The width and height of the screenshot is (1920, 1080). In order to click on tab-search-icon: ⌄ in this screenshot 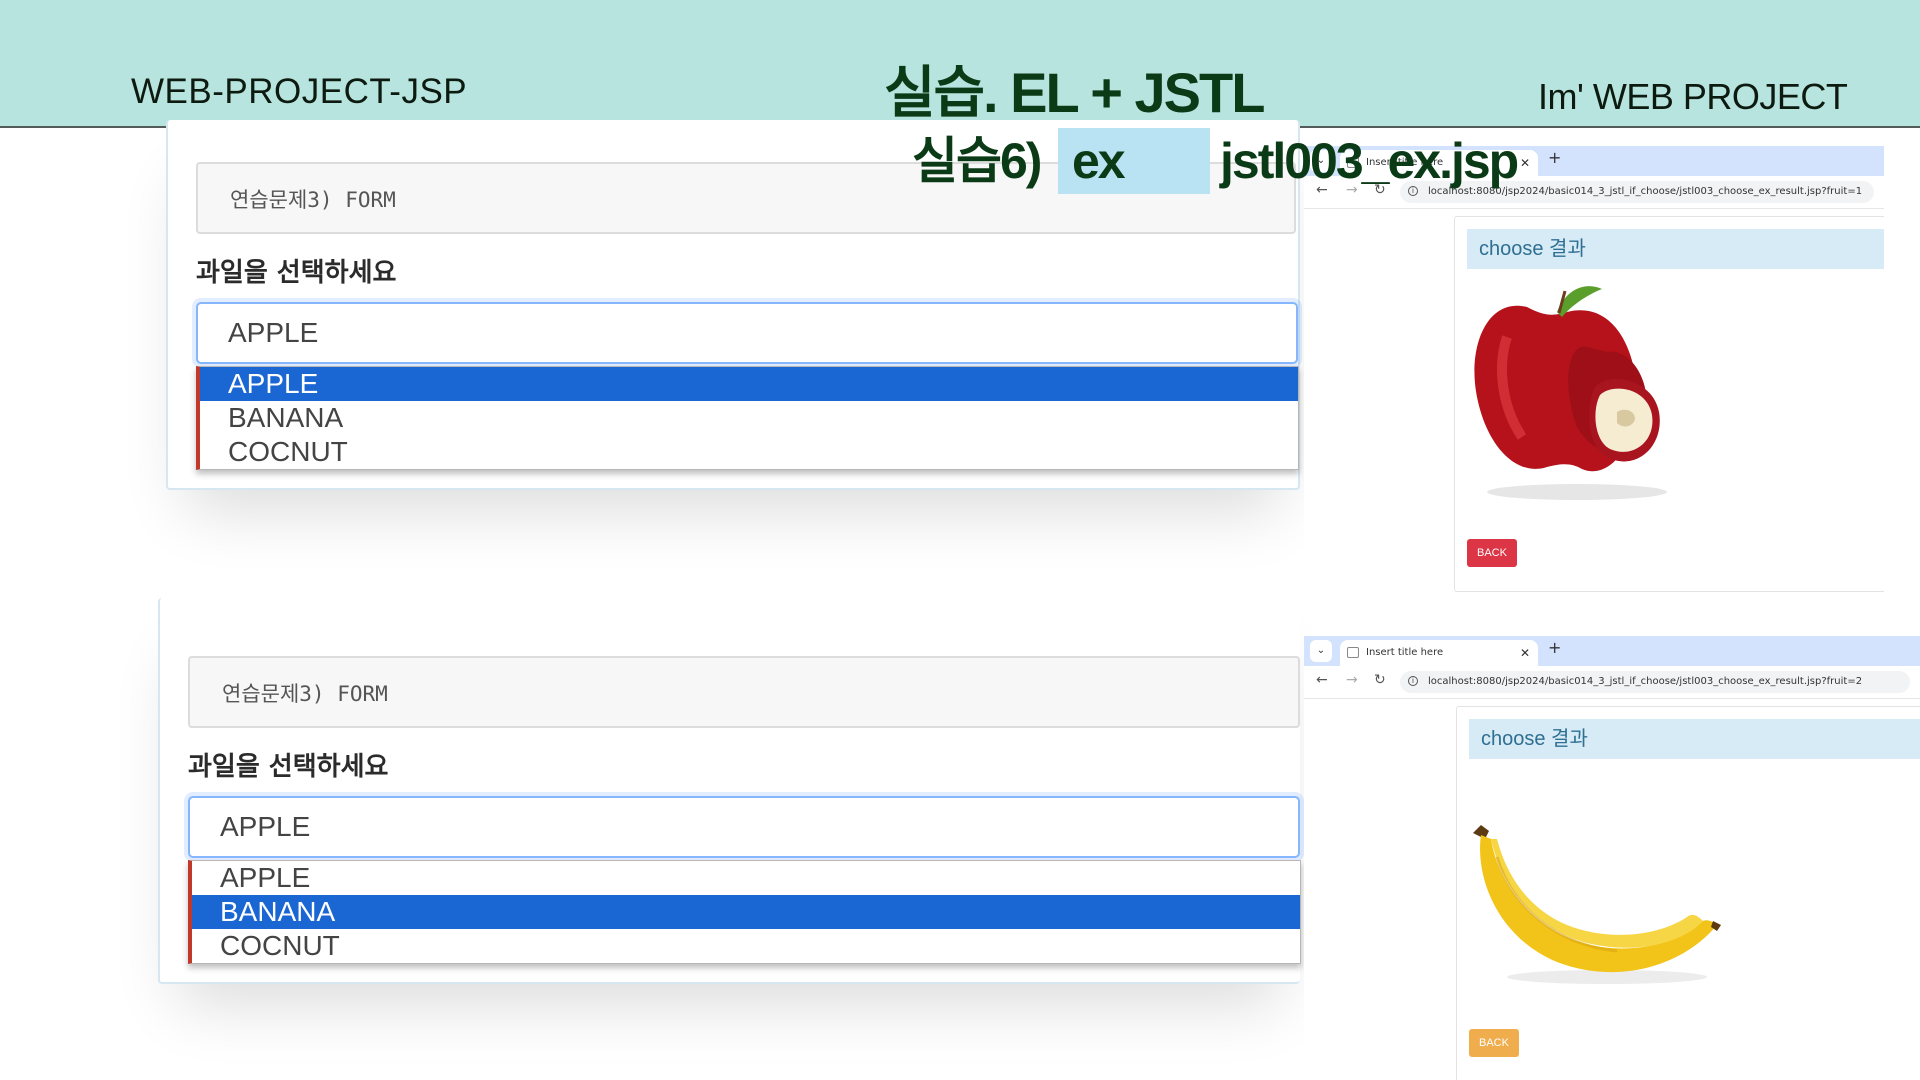, I will do `click(1321, 651)`.